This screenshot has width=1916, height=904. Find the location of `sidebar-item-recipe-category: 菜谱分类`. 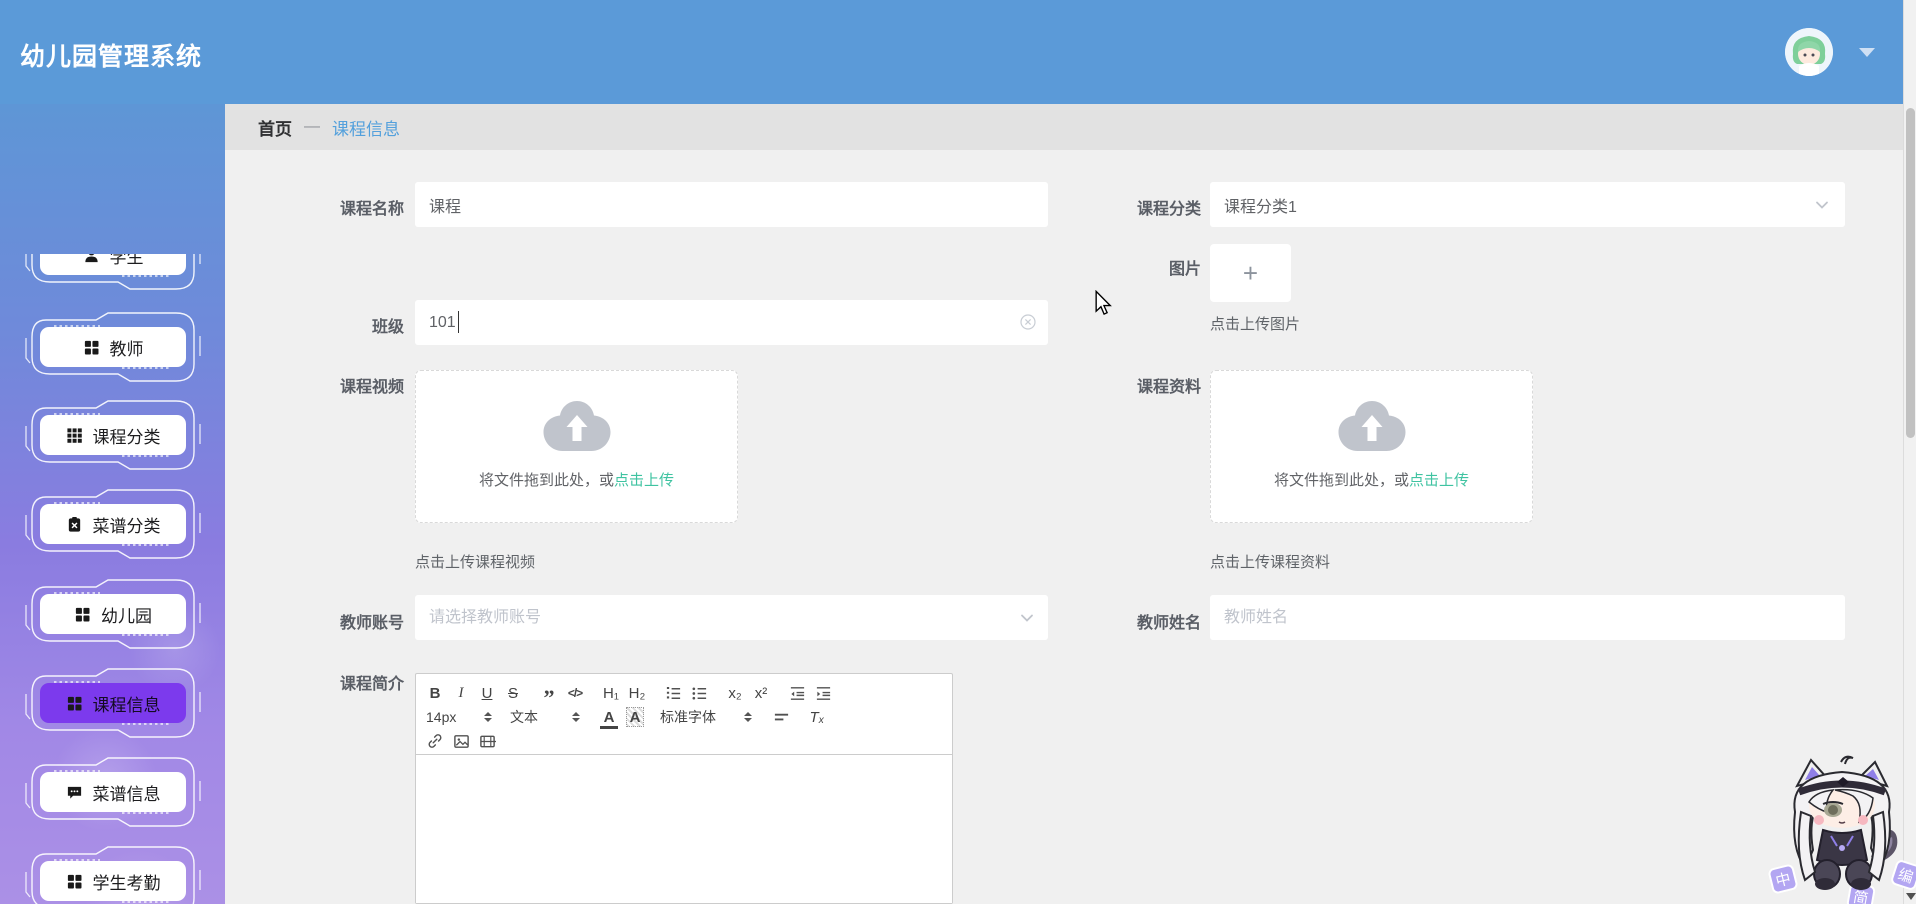

sidebar-item-recipe-category: 菜谱分类 is located at coordinates (113, 524).